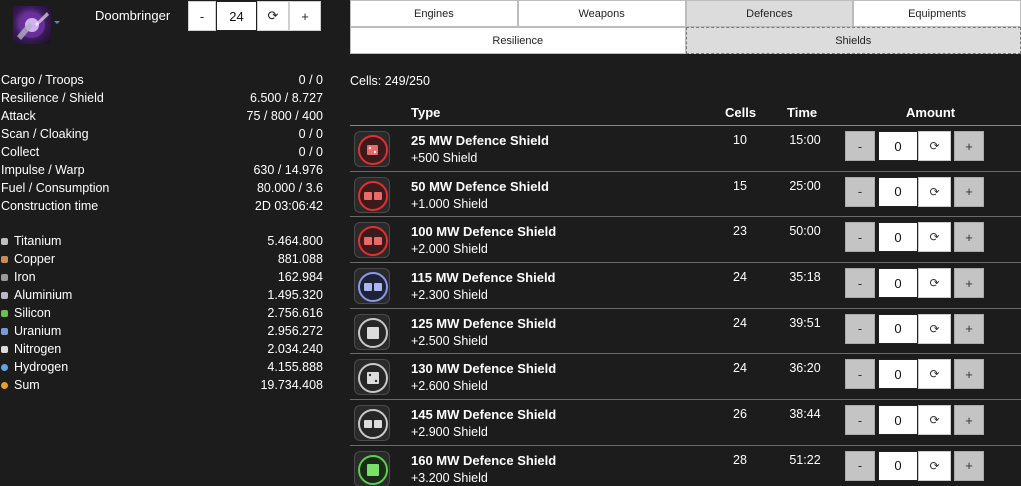 The image size is (1021, 486). Describe the element at coordinates (805, 459) in the screenshot. I see `module-time: 51:22` at that location.